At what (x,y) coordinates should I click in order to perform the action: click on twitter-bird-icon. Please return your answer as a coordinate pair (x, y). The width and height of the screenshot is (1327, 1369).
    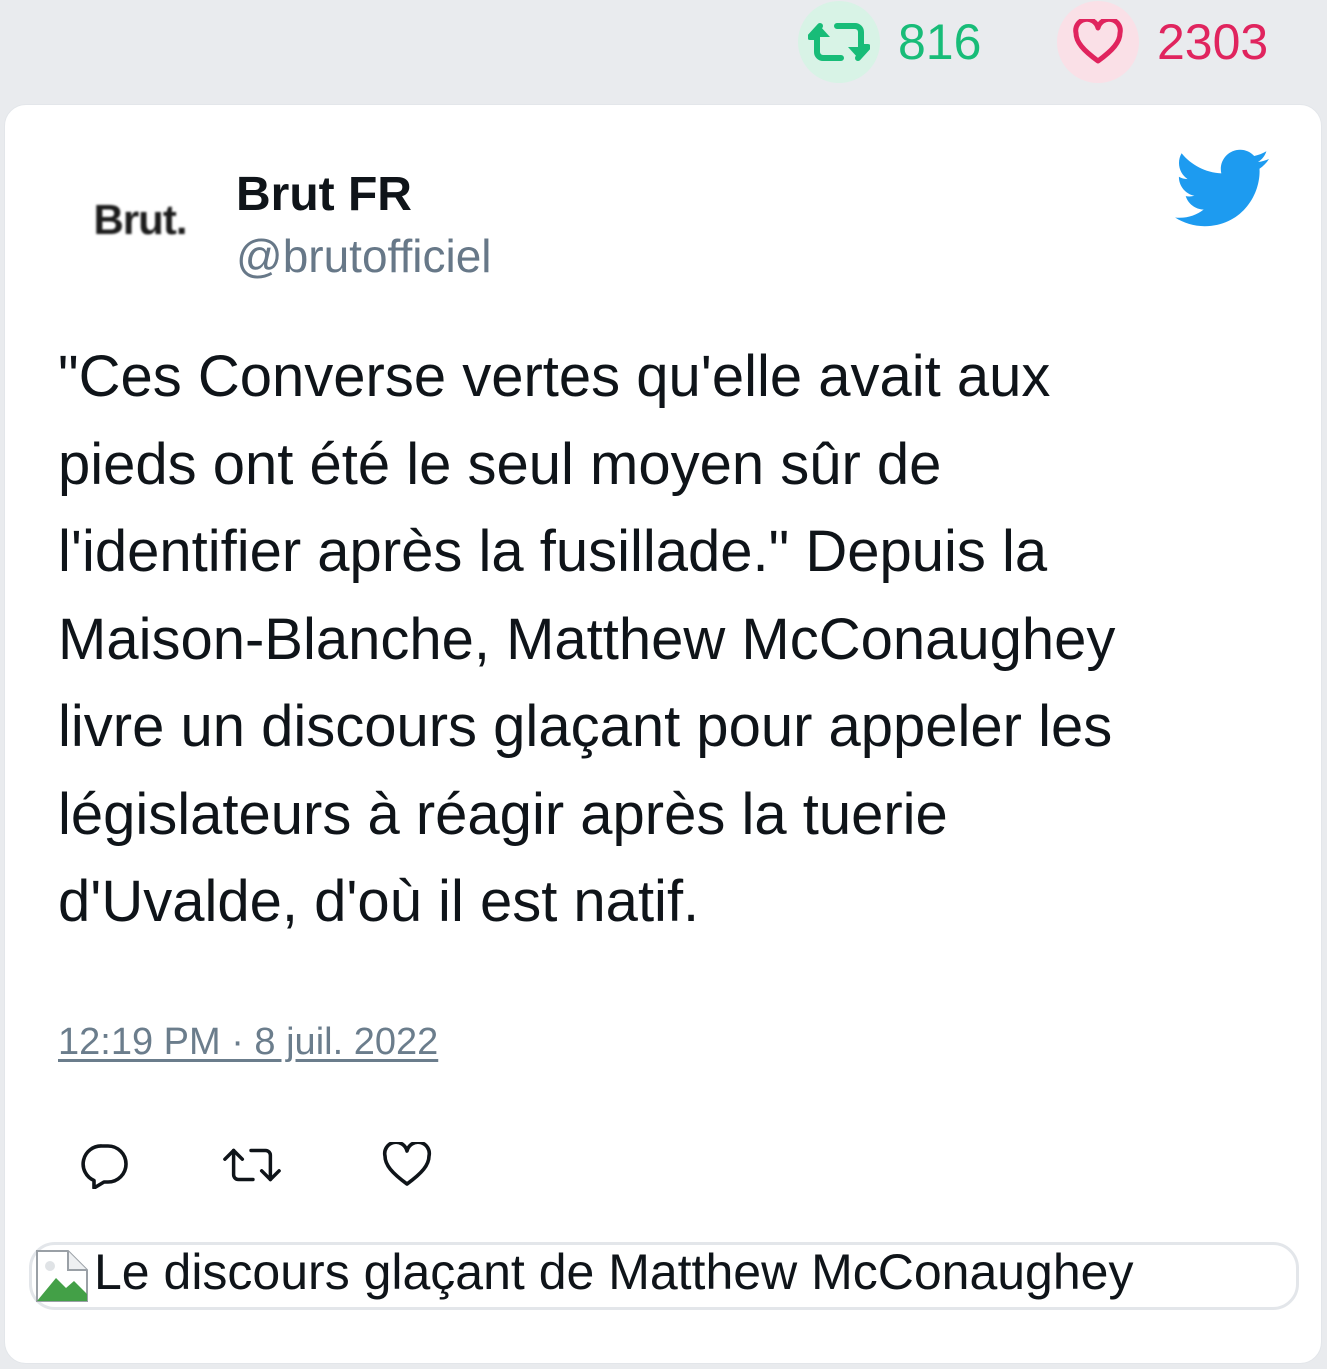
    Looking at the image, I should click on (1223, 189).